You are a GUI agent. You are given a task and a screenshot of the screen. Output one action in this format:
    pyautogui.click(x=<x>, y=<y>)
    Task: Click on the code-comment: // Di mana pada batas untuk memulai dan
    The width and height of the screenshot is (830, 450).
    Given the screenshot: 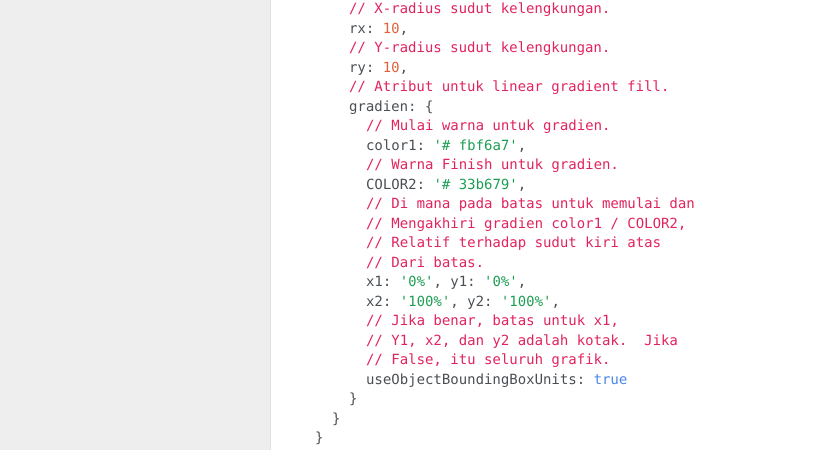 What is the action you would take?
    pyautogui.click(x=530, y=204)
    